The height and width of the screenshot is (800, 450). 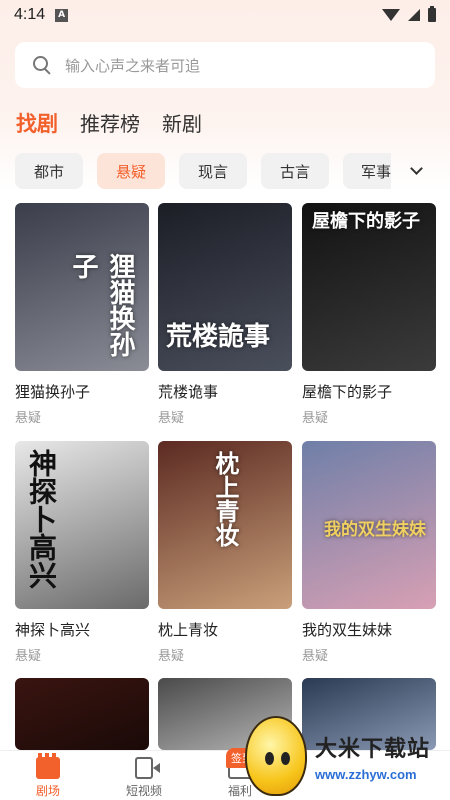 What do you see at coordinates (225, 499) in the screenshot?
I see `poster-title-art: 枕上青妆` at bounding box center [225, 499].